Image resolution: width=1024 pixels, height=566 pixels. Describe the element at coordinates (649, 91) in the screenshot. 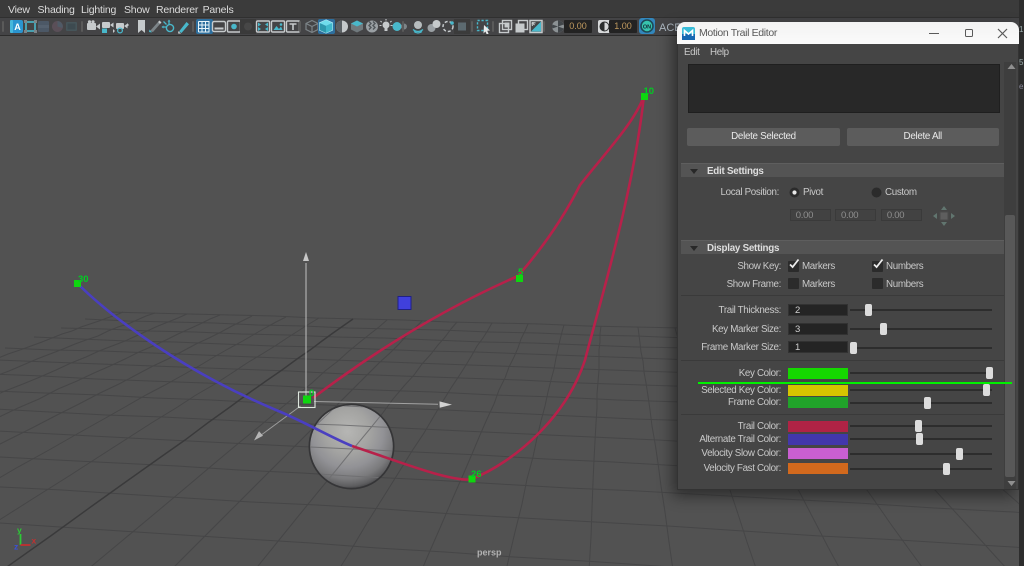

I see `svg-text: 10` at that location.